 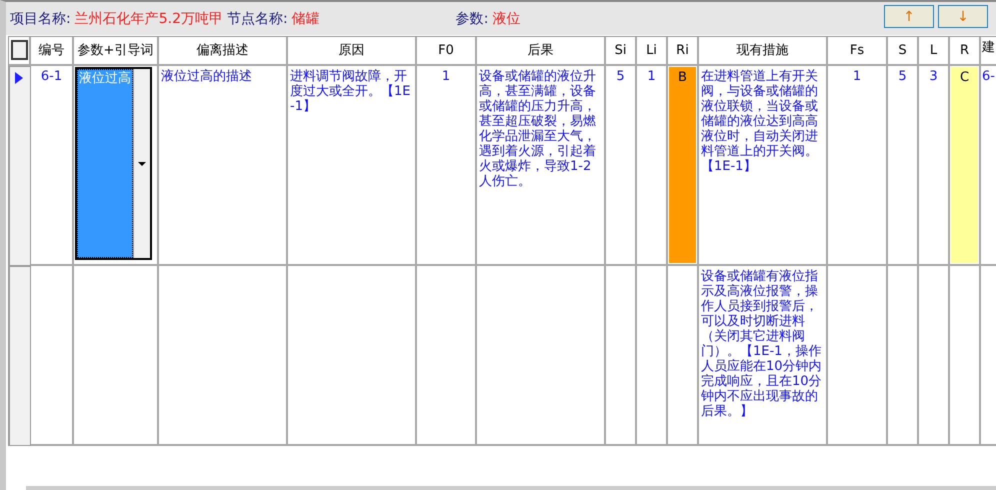 I want to click on column-header: 编号, so click(x=52, y=51).